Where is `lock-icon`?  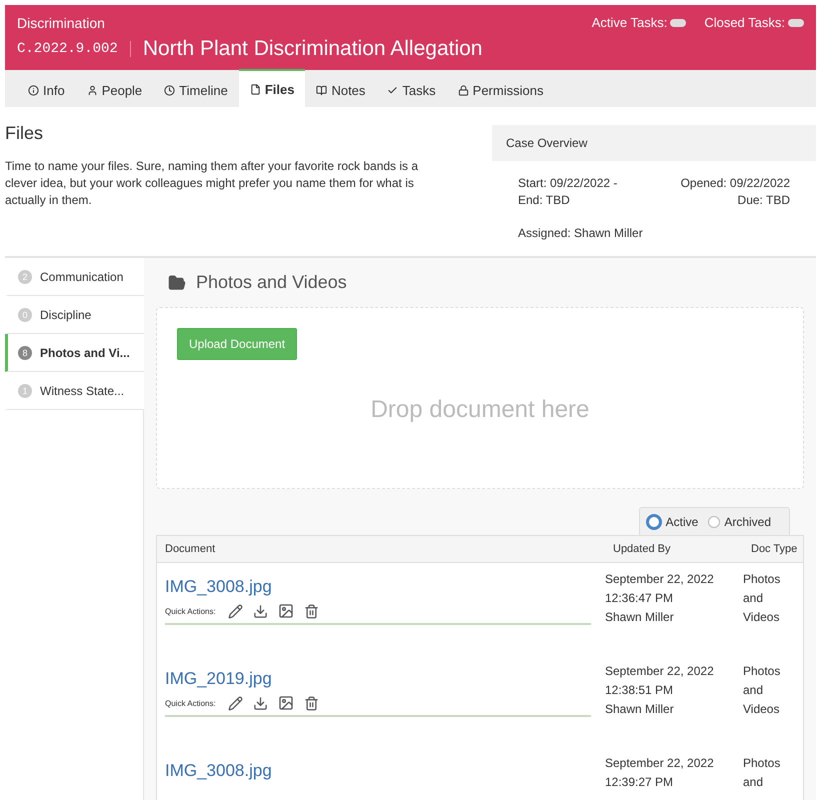 lock-icon is located at coordinates (463, 90).